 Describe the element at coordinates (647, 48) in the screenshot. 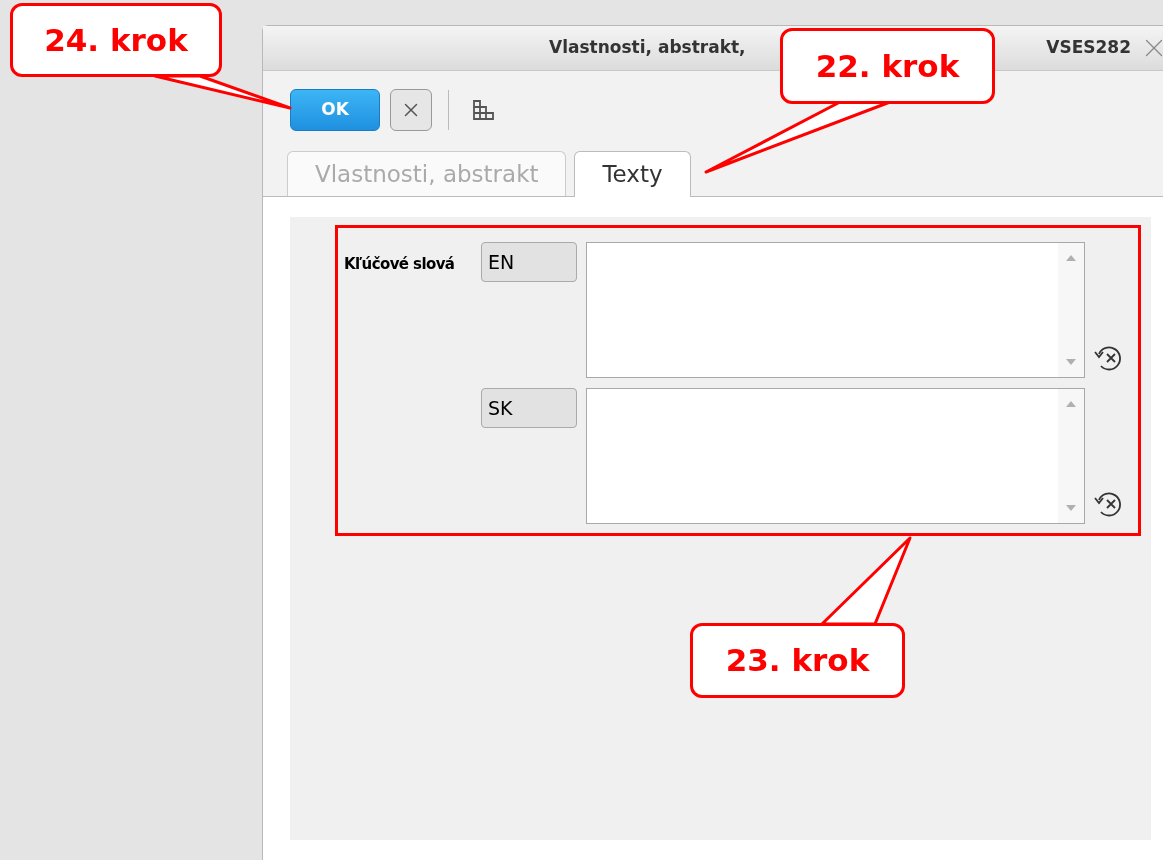

I see `window-title: Vlastnosti, abstrakt,` at that location.